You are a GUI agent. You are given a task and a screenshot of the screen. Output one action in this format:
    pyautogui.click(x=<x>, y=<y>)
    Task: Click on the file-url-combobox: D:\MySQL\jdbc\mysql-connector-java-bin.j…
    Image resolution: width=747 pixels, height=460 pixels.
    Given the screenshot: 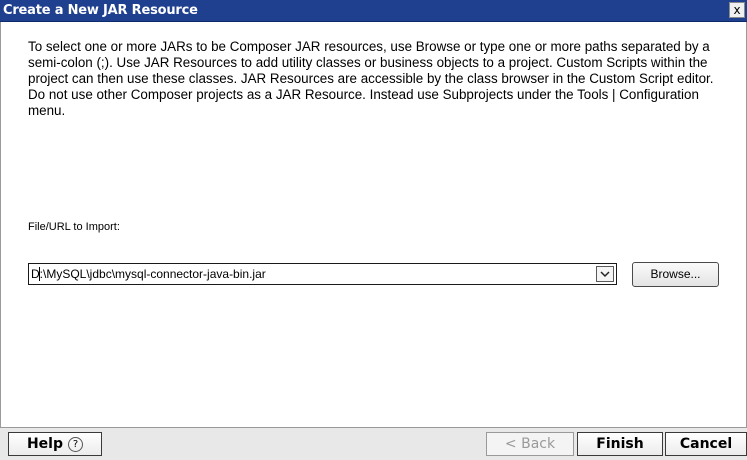 What is the action you would take?
    pyautogui.click(x=322, y=274)
    